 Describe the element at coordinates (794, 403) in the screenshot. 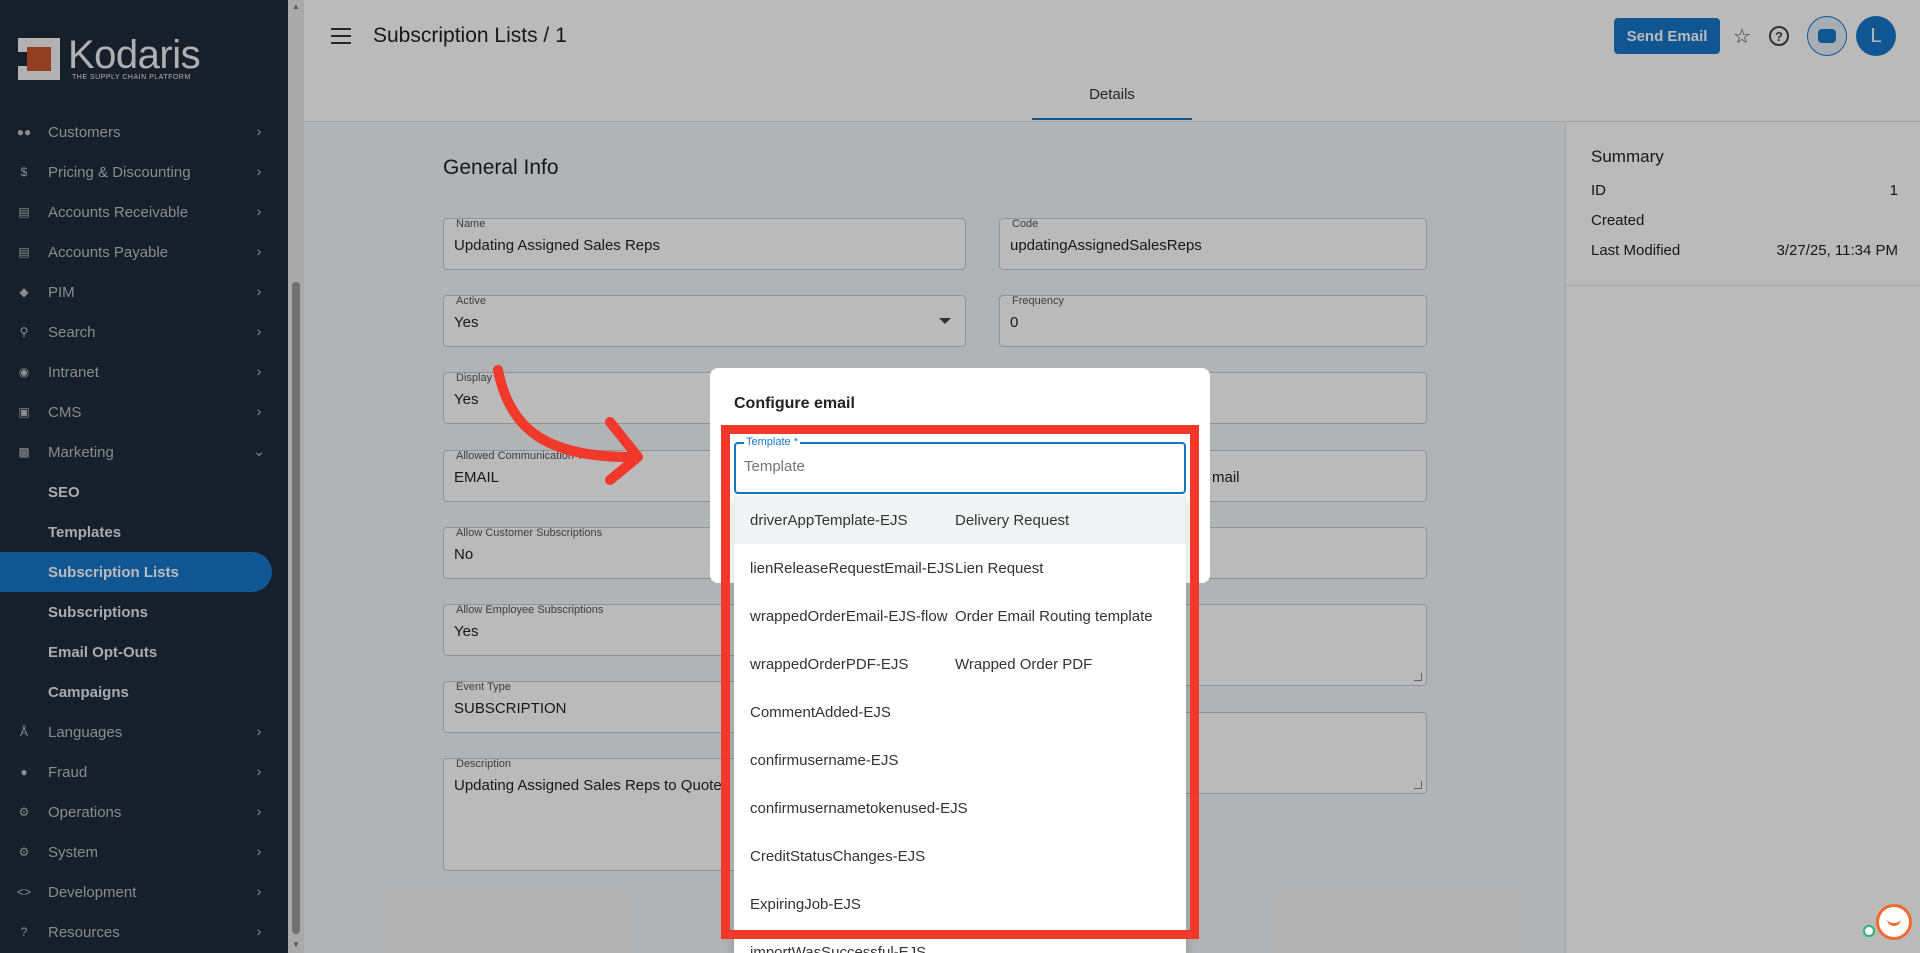

I see `dialog-title: Configure email` at that location.